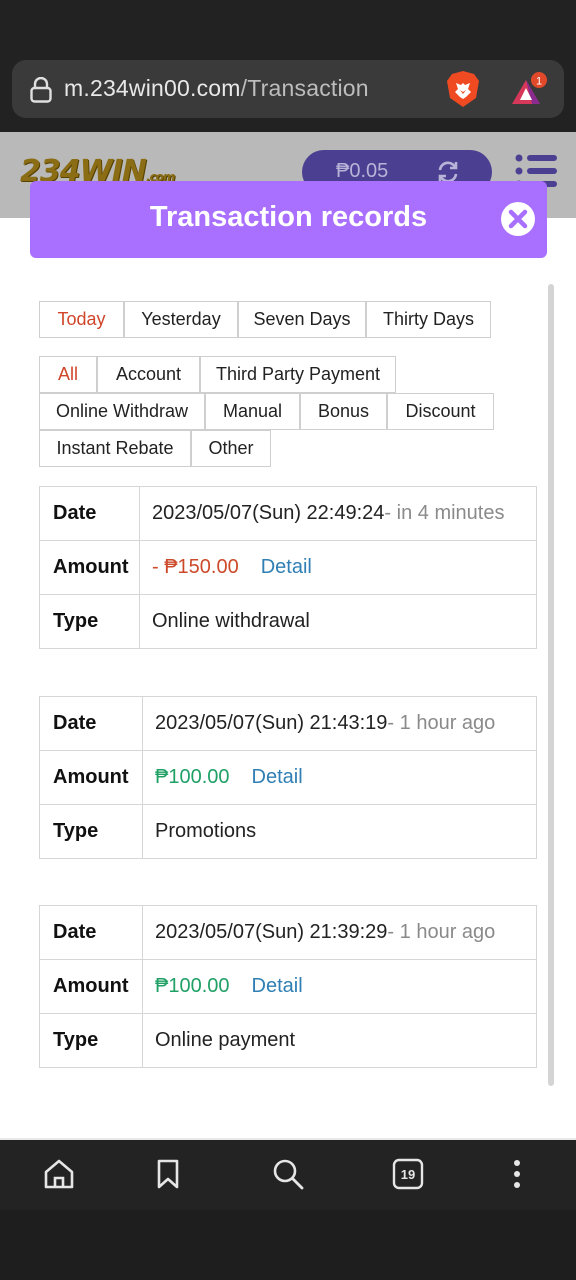 The width and height of the screenshot is (576, 1280). Describe the element at coordinates (231, 621) in the screenshot. I see `record-type: Online withdrawal` at that location.